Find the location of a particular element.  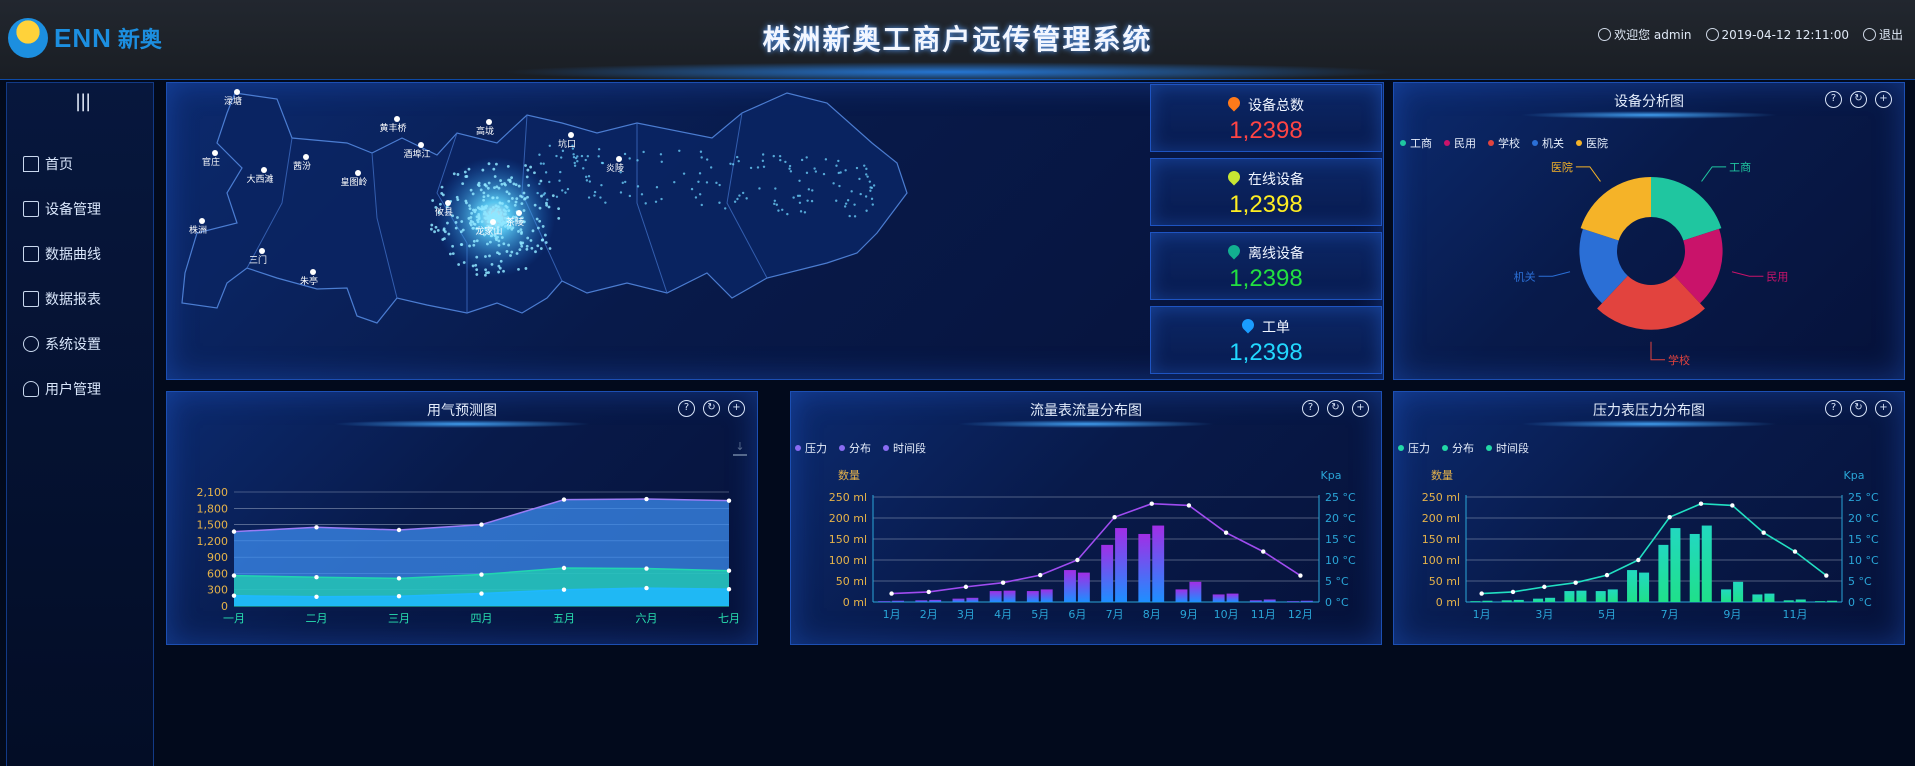

device-pie-chart: 工商民用学校 机关 医院 is located at coordinates (1650, 232).